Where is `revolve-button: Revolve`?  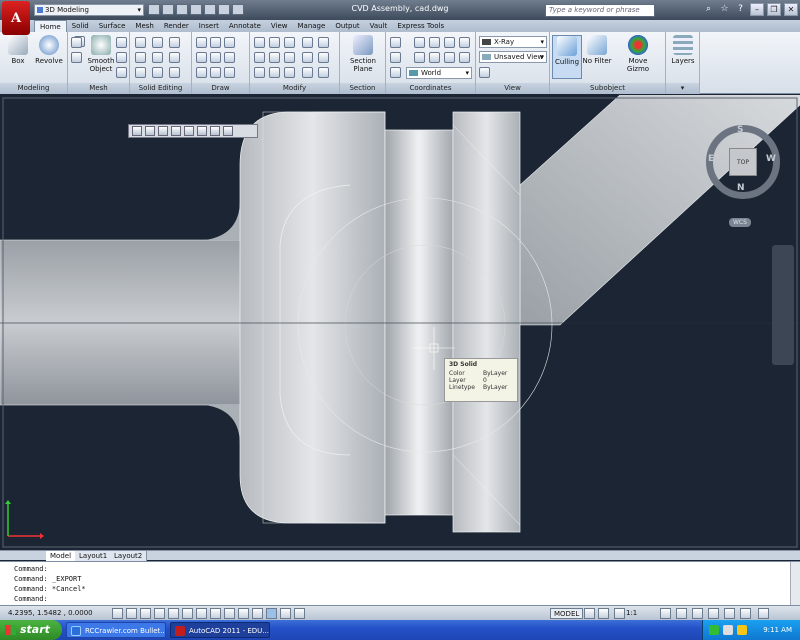
revolve-button: Revolve is located at coordinates (49, 50).